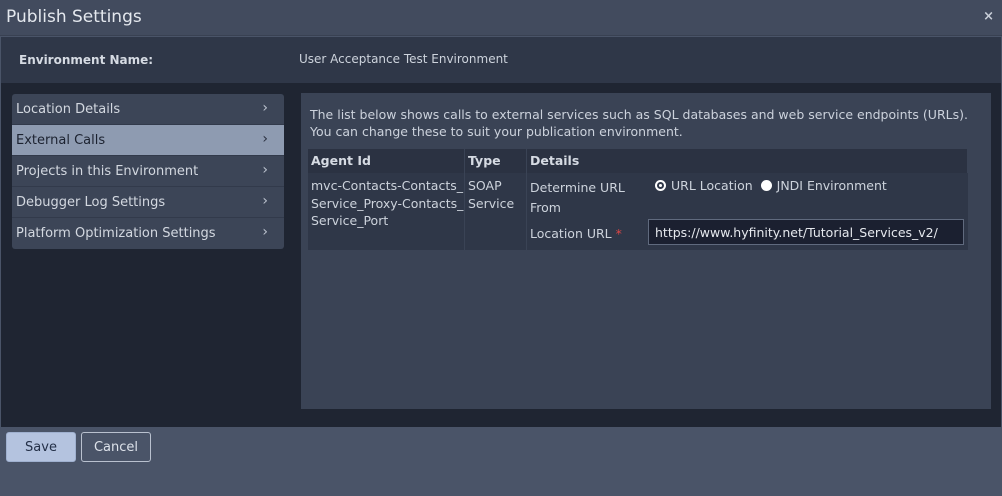 The width and height of the screenshot is (1002, 496). I want to click on required-marker: *, so click(618, 233).